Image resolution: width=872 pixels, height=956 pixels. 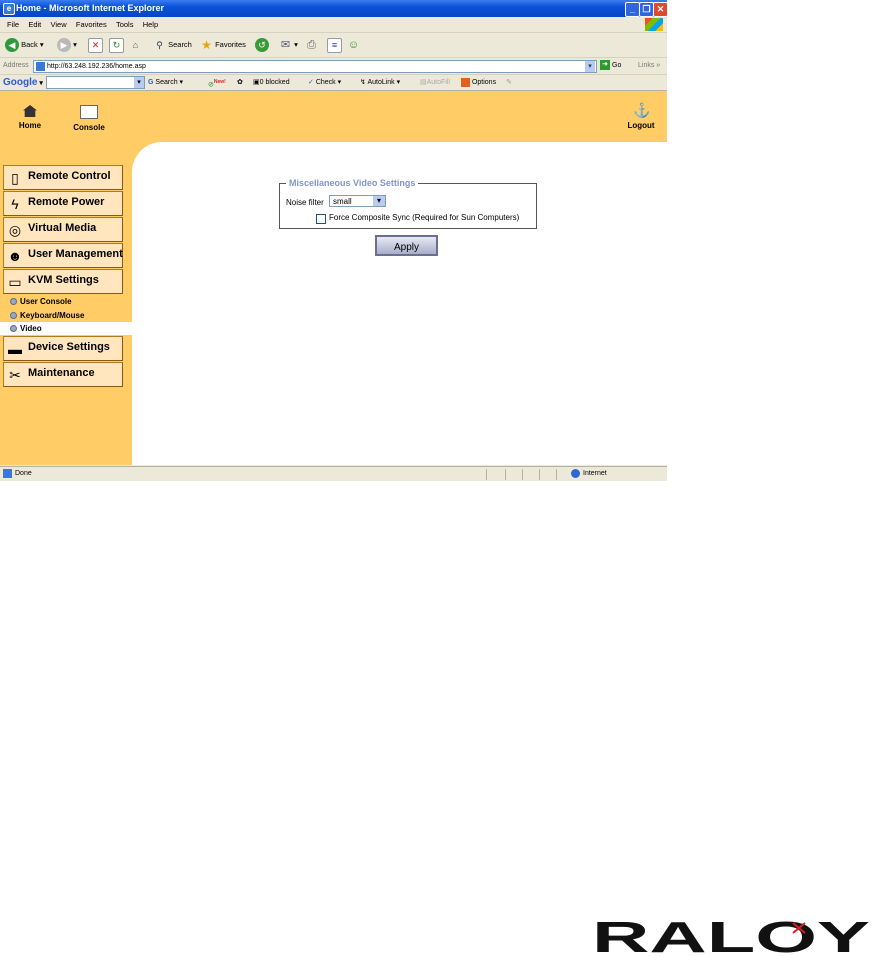 I want to click on edit-button: ≡, so click(x=334, y=45).